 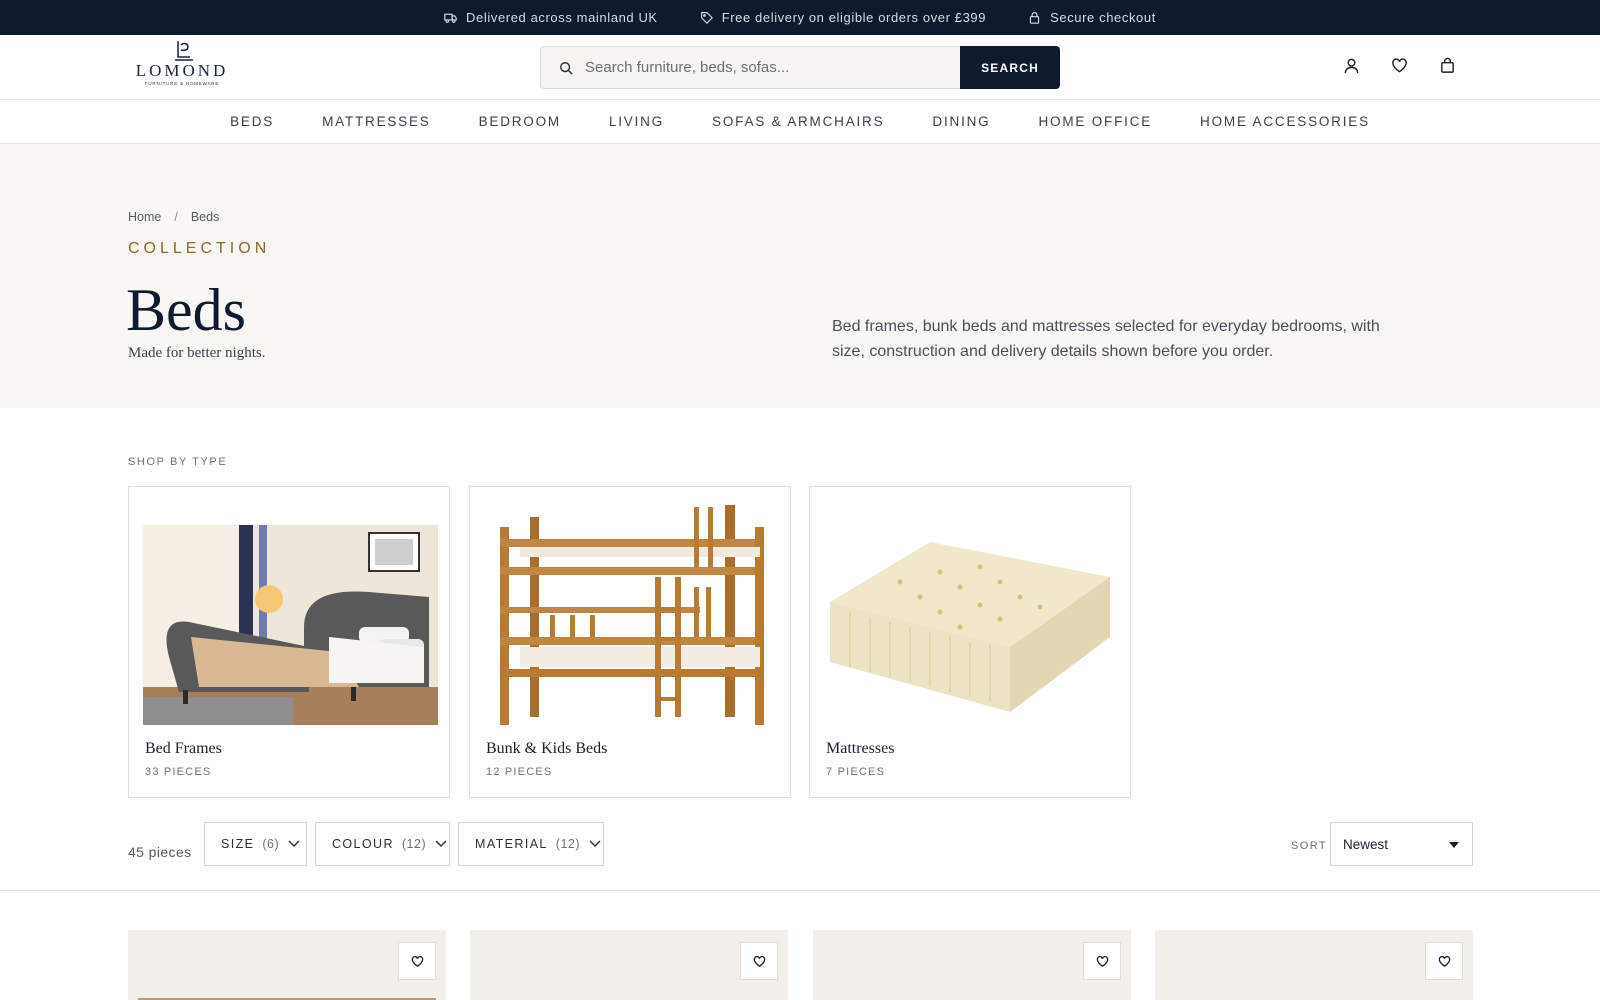 I want to click on search-box, so click(x=750, y=67).